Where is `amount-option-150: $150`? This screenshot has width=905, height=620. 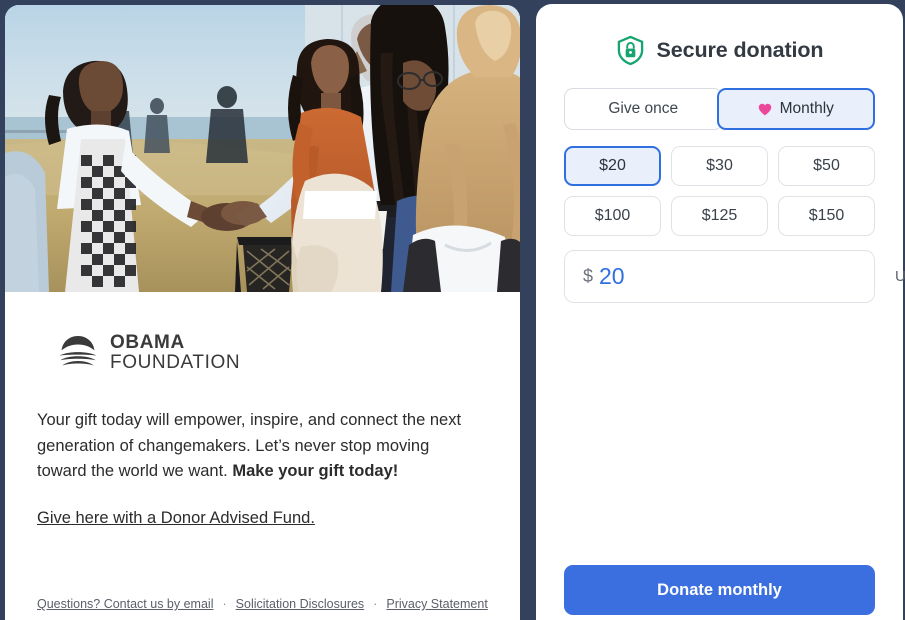
amount-option-150: $150 is located at coordinates (826, 216).